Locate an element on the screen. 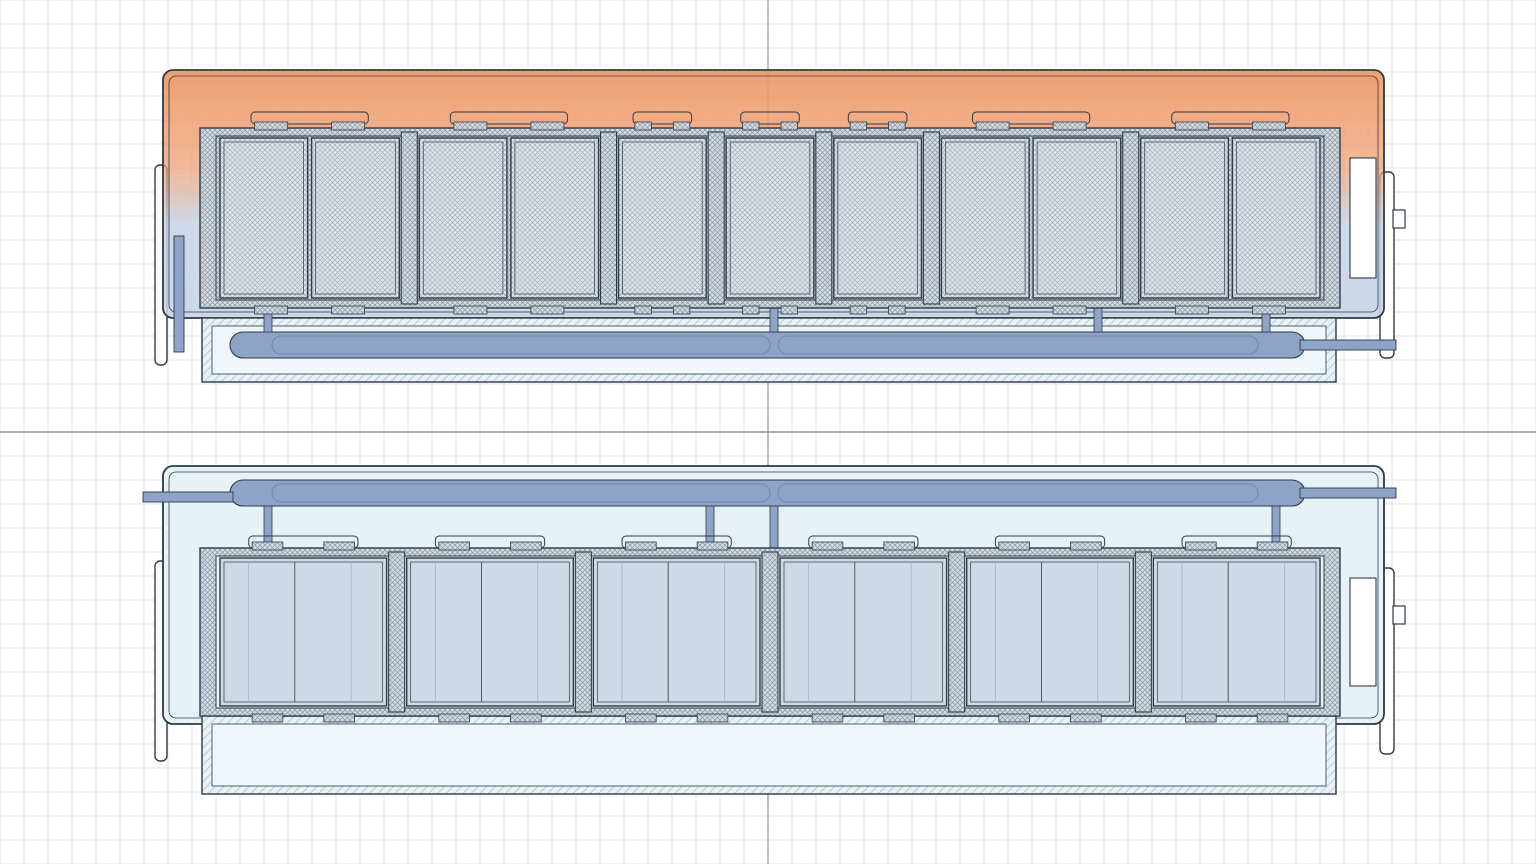 The width and height of the screenshot is (1536, 864). cooling-tray-inner is located at coordinates (769, 755).